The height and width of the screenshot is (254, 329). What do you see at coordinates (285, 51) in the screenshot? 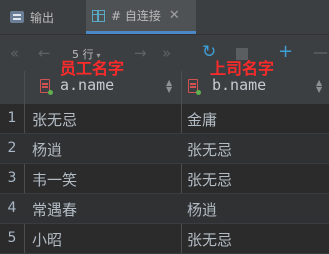
I see `add-row-icon: +` at bounding box center [285, 51].